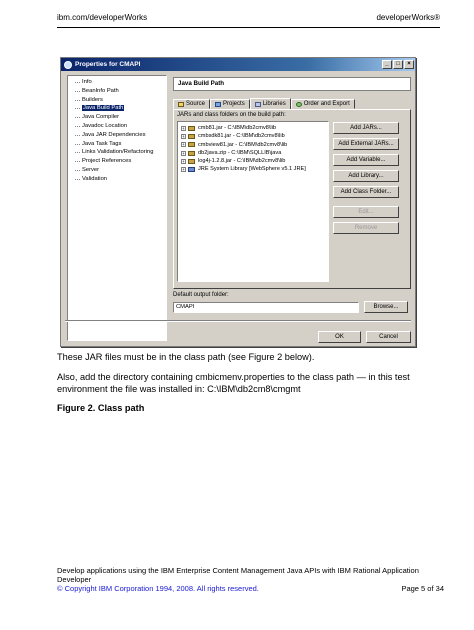  Describe the element at coordinates (388, 337) in the screenshot. I see `cancel-button: Cancel` at that location.